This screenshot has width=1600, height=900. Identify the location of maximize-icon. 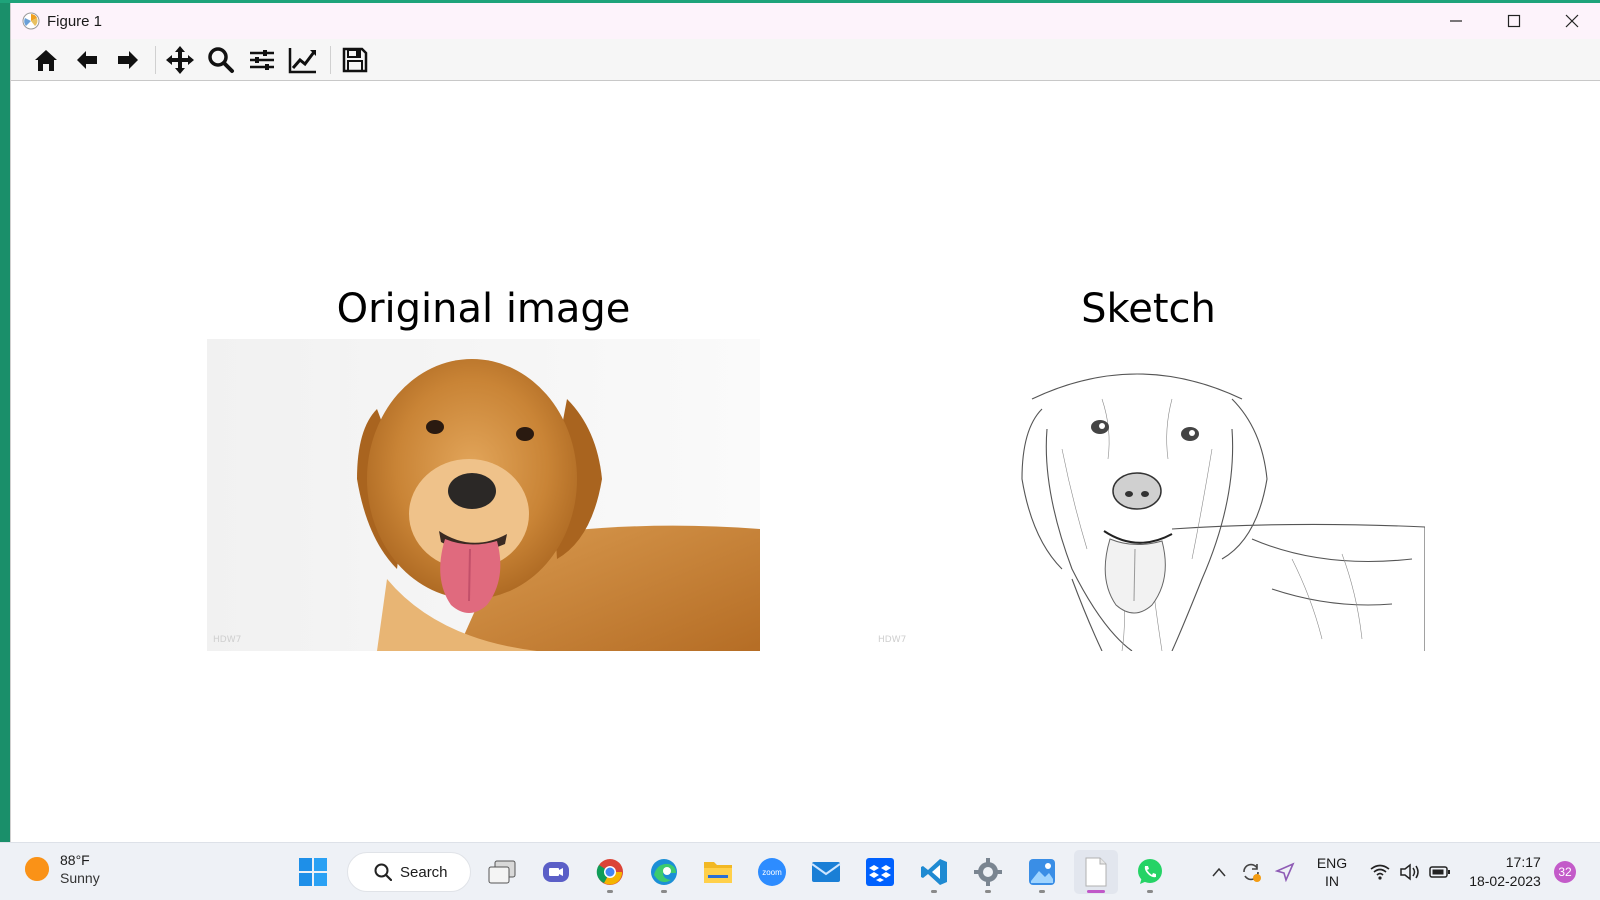
(1514, 21).